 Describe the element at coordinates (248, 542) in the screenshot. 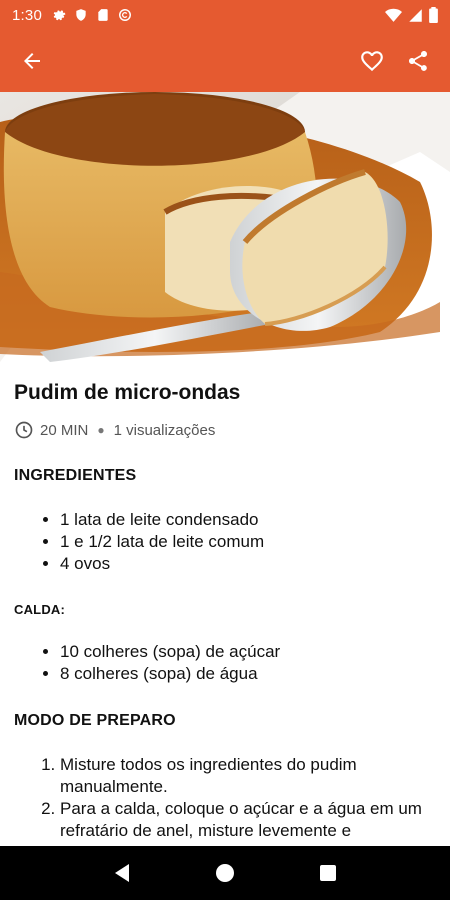

I see `list-item: 1 e 1/2 lata de leite comum` at that location.